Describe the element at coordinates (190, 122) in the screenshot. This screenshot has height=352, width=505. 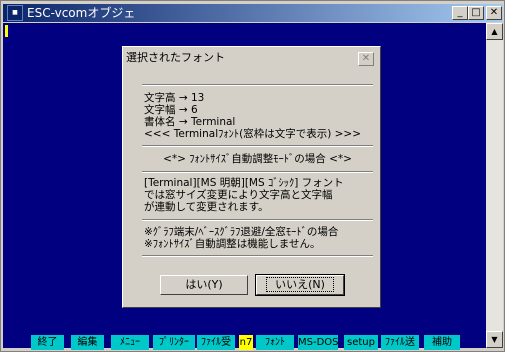
I see `font-name-text: 書体名 → Terminal` at that location.